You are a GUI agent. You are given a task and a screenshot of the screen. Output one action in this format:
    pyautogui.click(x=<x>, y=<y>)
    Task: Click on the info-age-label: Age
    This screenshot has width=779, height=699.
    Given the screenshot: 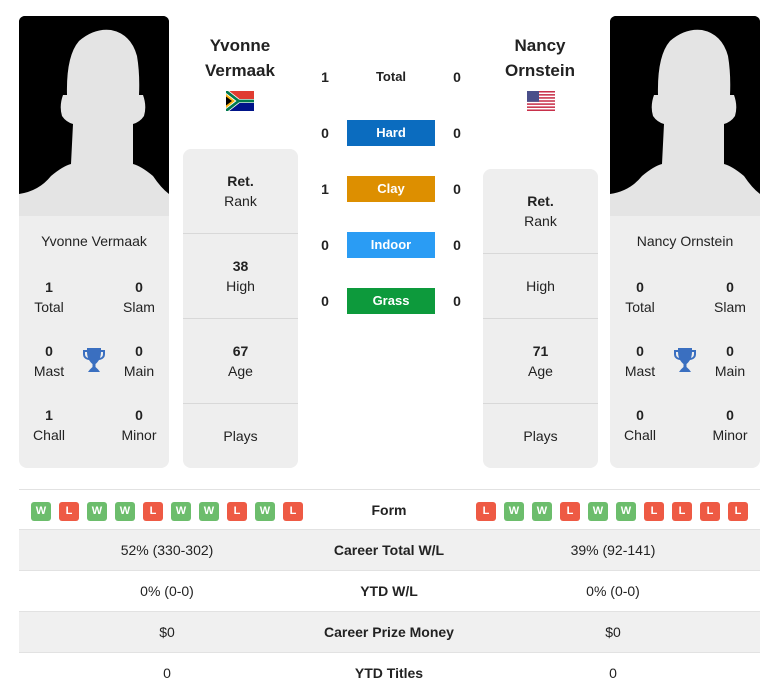 What is the action you would take?
    pyautogui.click(x=240, y=371)
    